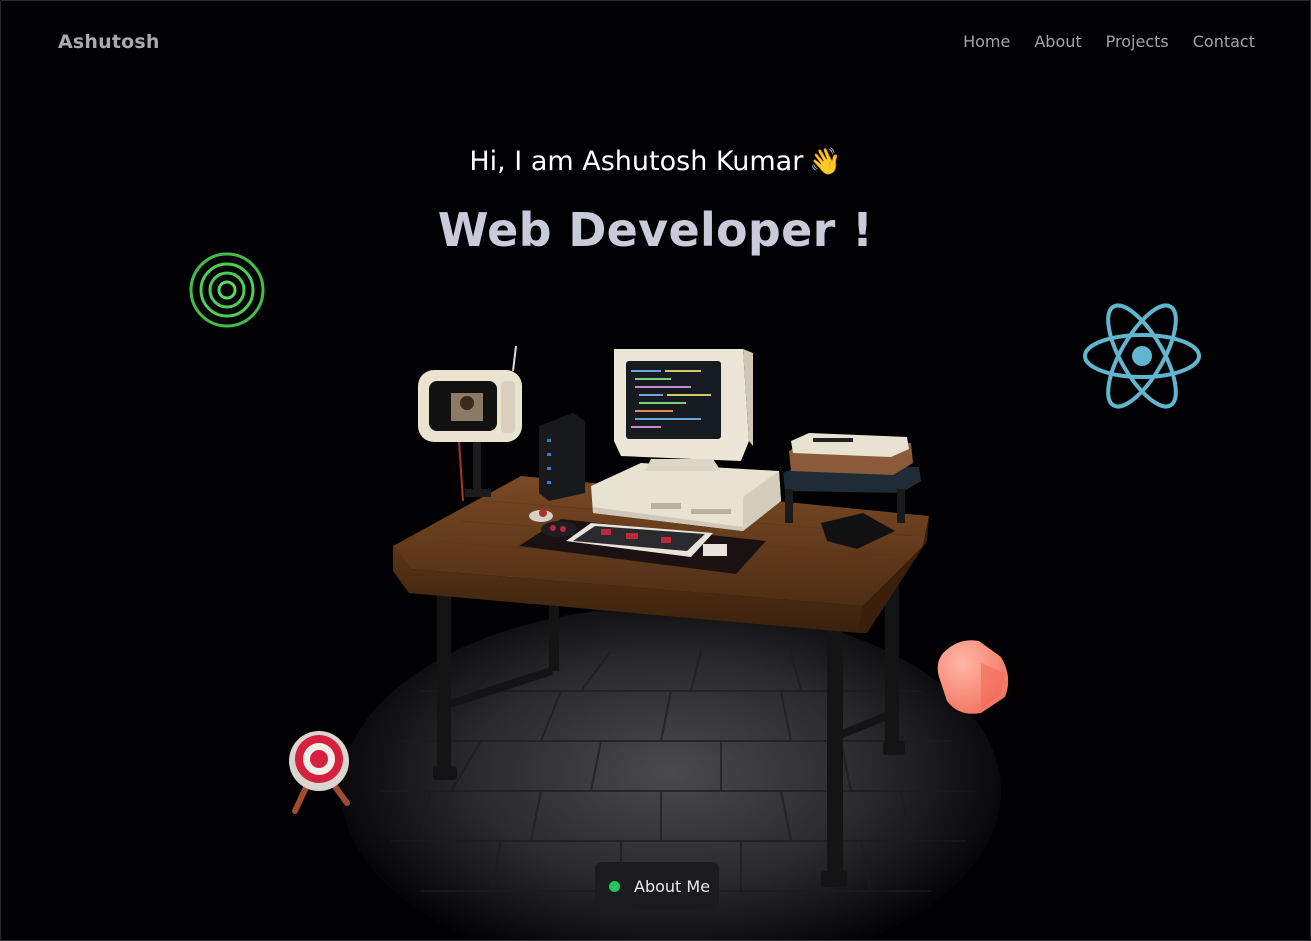 This screenshot has height=941, width=1311. What do you see at coordinates (825, 162) in the screenshot?
I see `wave-emoji-icon: 👋` at bounding box center [825, 162].